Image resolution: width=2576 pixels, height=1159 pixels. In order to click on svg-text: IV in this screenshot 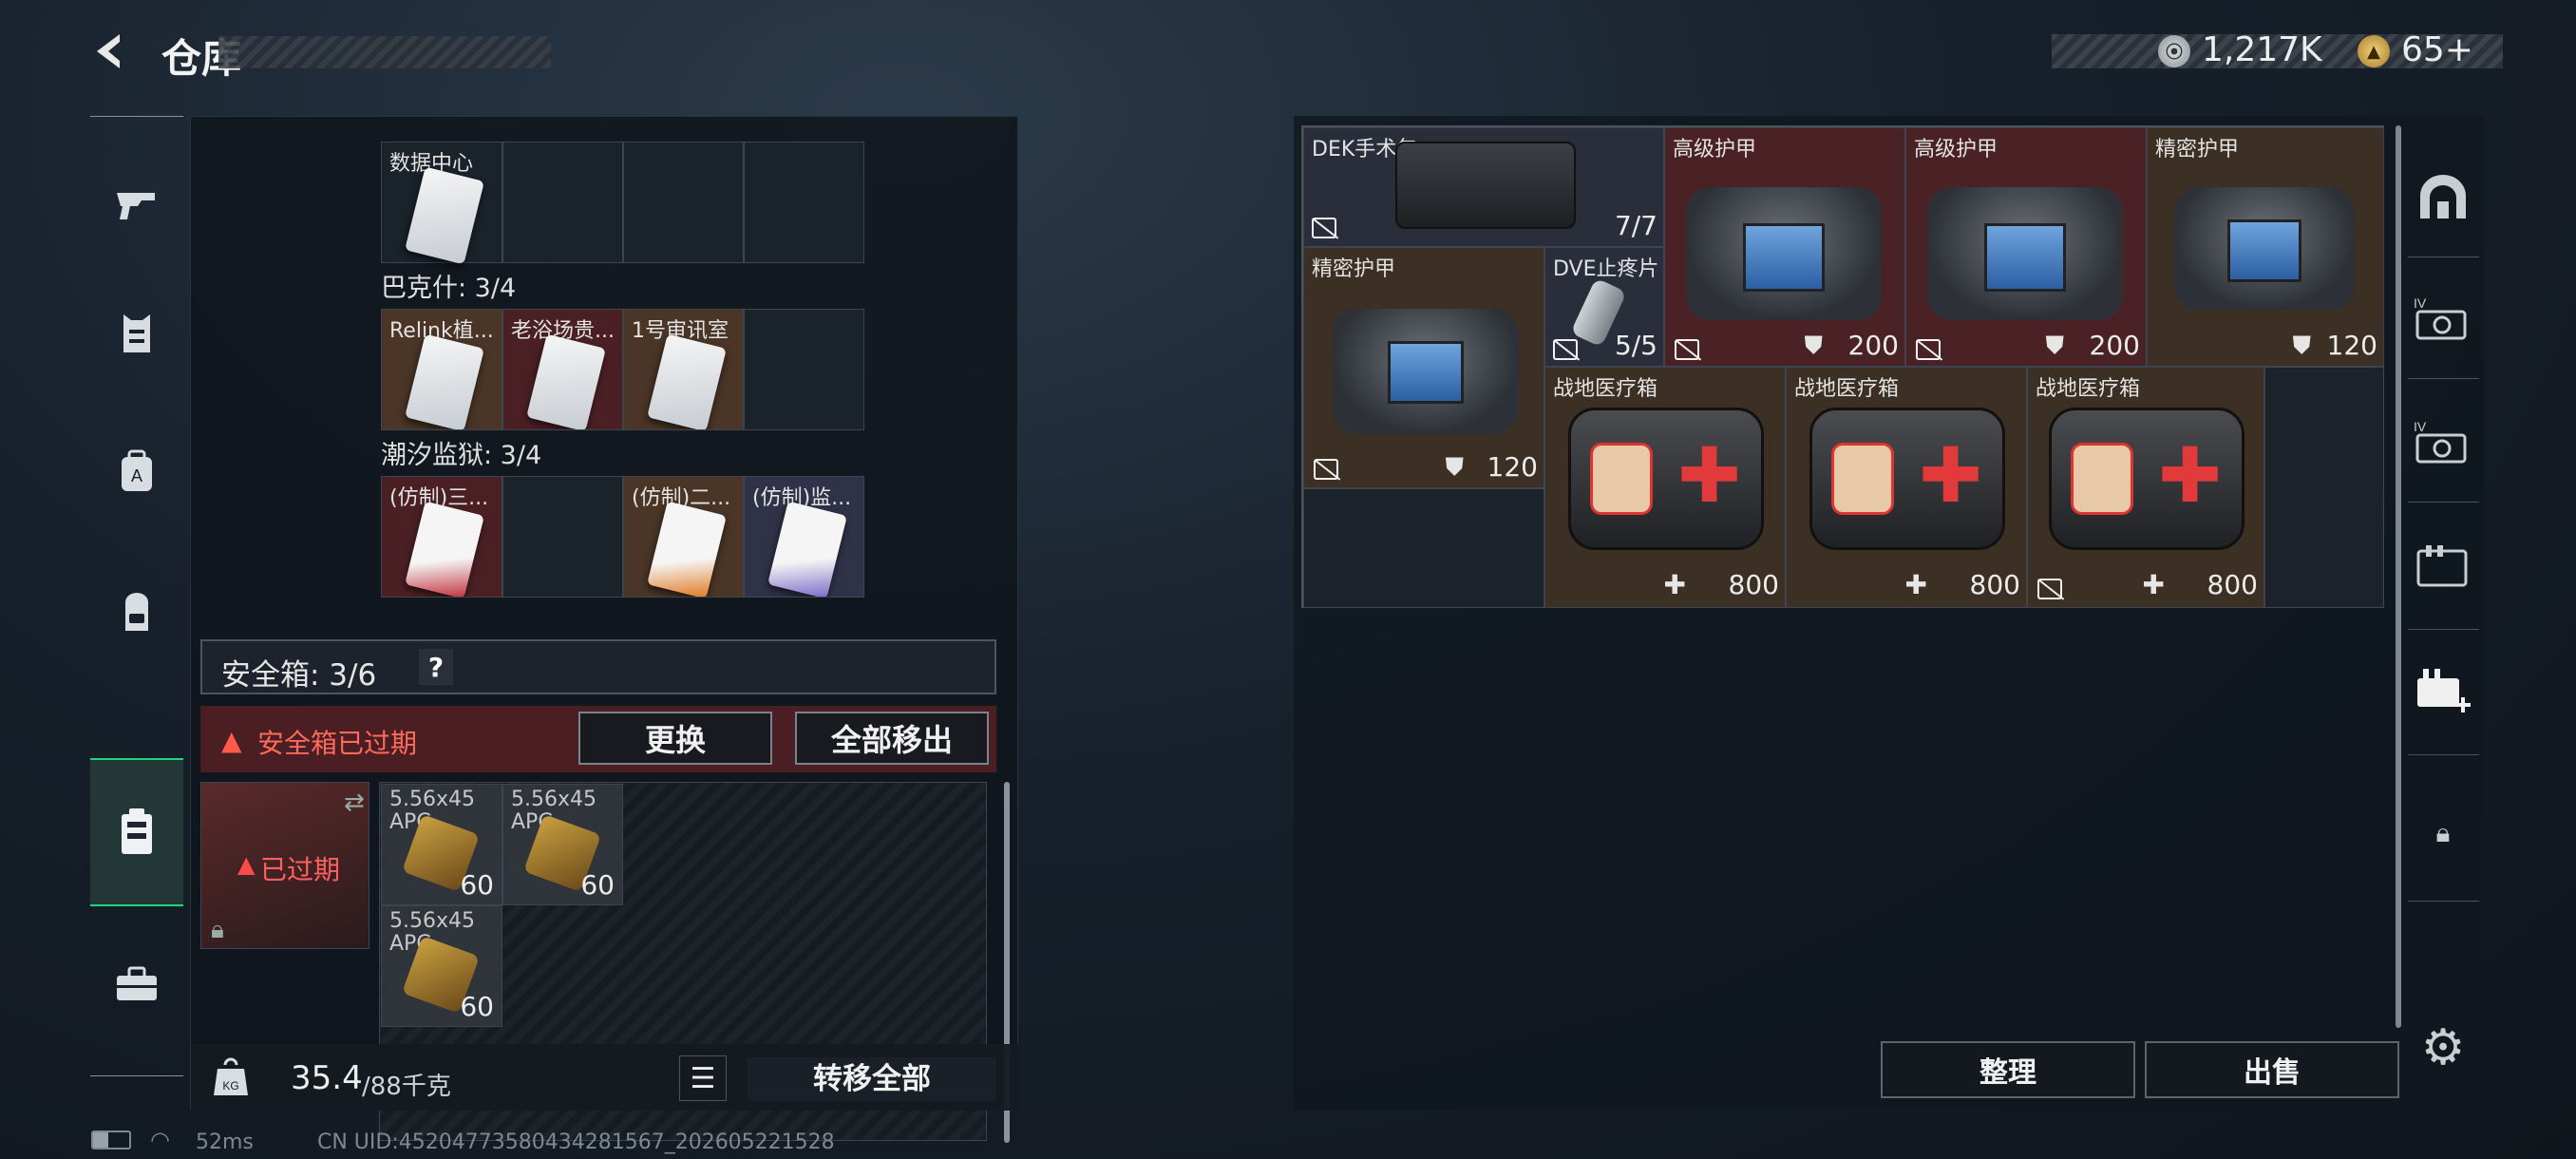, I will do `click(2420, 303)`.